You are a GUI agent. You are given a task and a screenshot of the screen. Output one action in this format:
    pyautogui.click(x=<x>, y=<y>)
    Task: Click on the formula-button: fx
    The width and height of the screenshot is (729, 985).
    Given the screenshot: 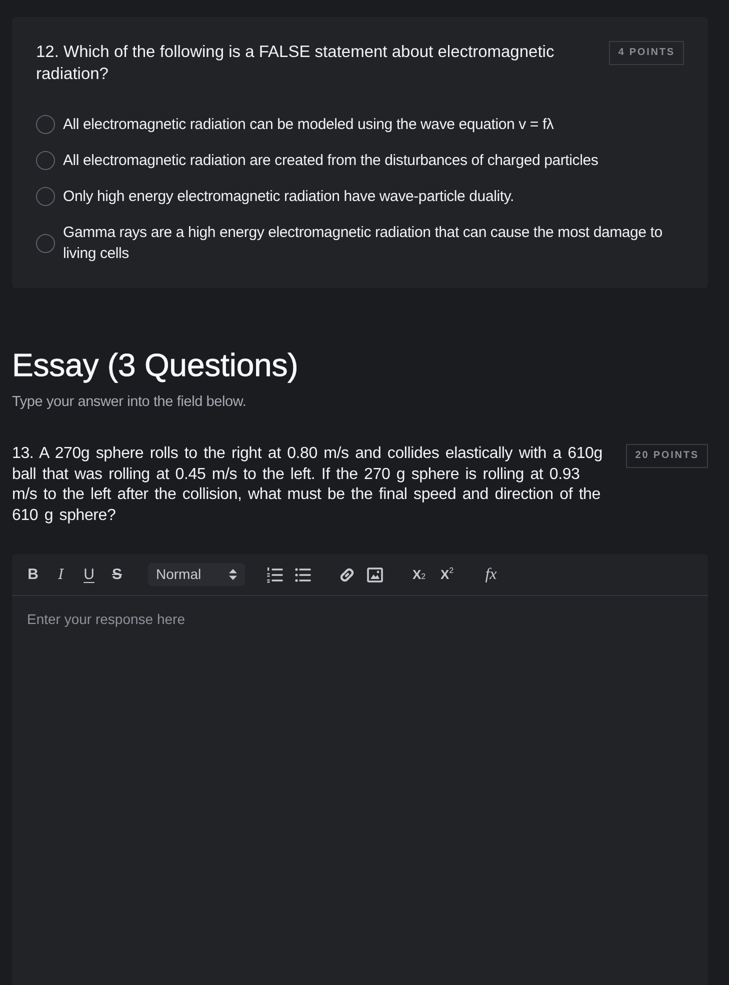 What is the action you would take?
    pyautogui.click(x=491, y=574)
    